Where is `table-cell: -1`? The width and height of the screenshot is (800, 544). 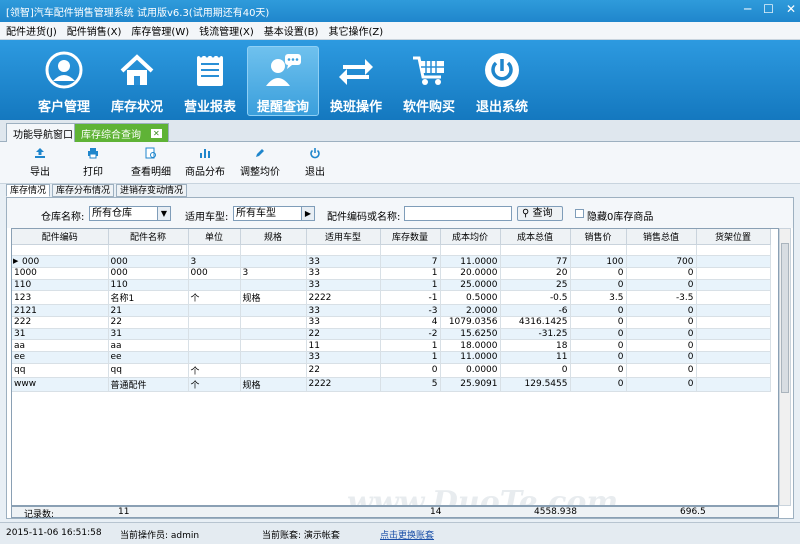 table-cell: -1 is located at coordinates (410, 298).